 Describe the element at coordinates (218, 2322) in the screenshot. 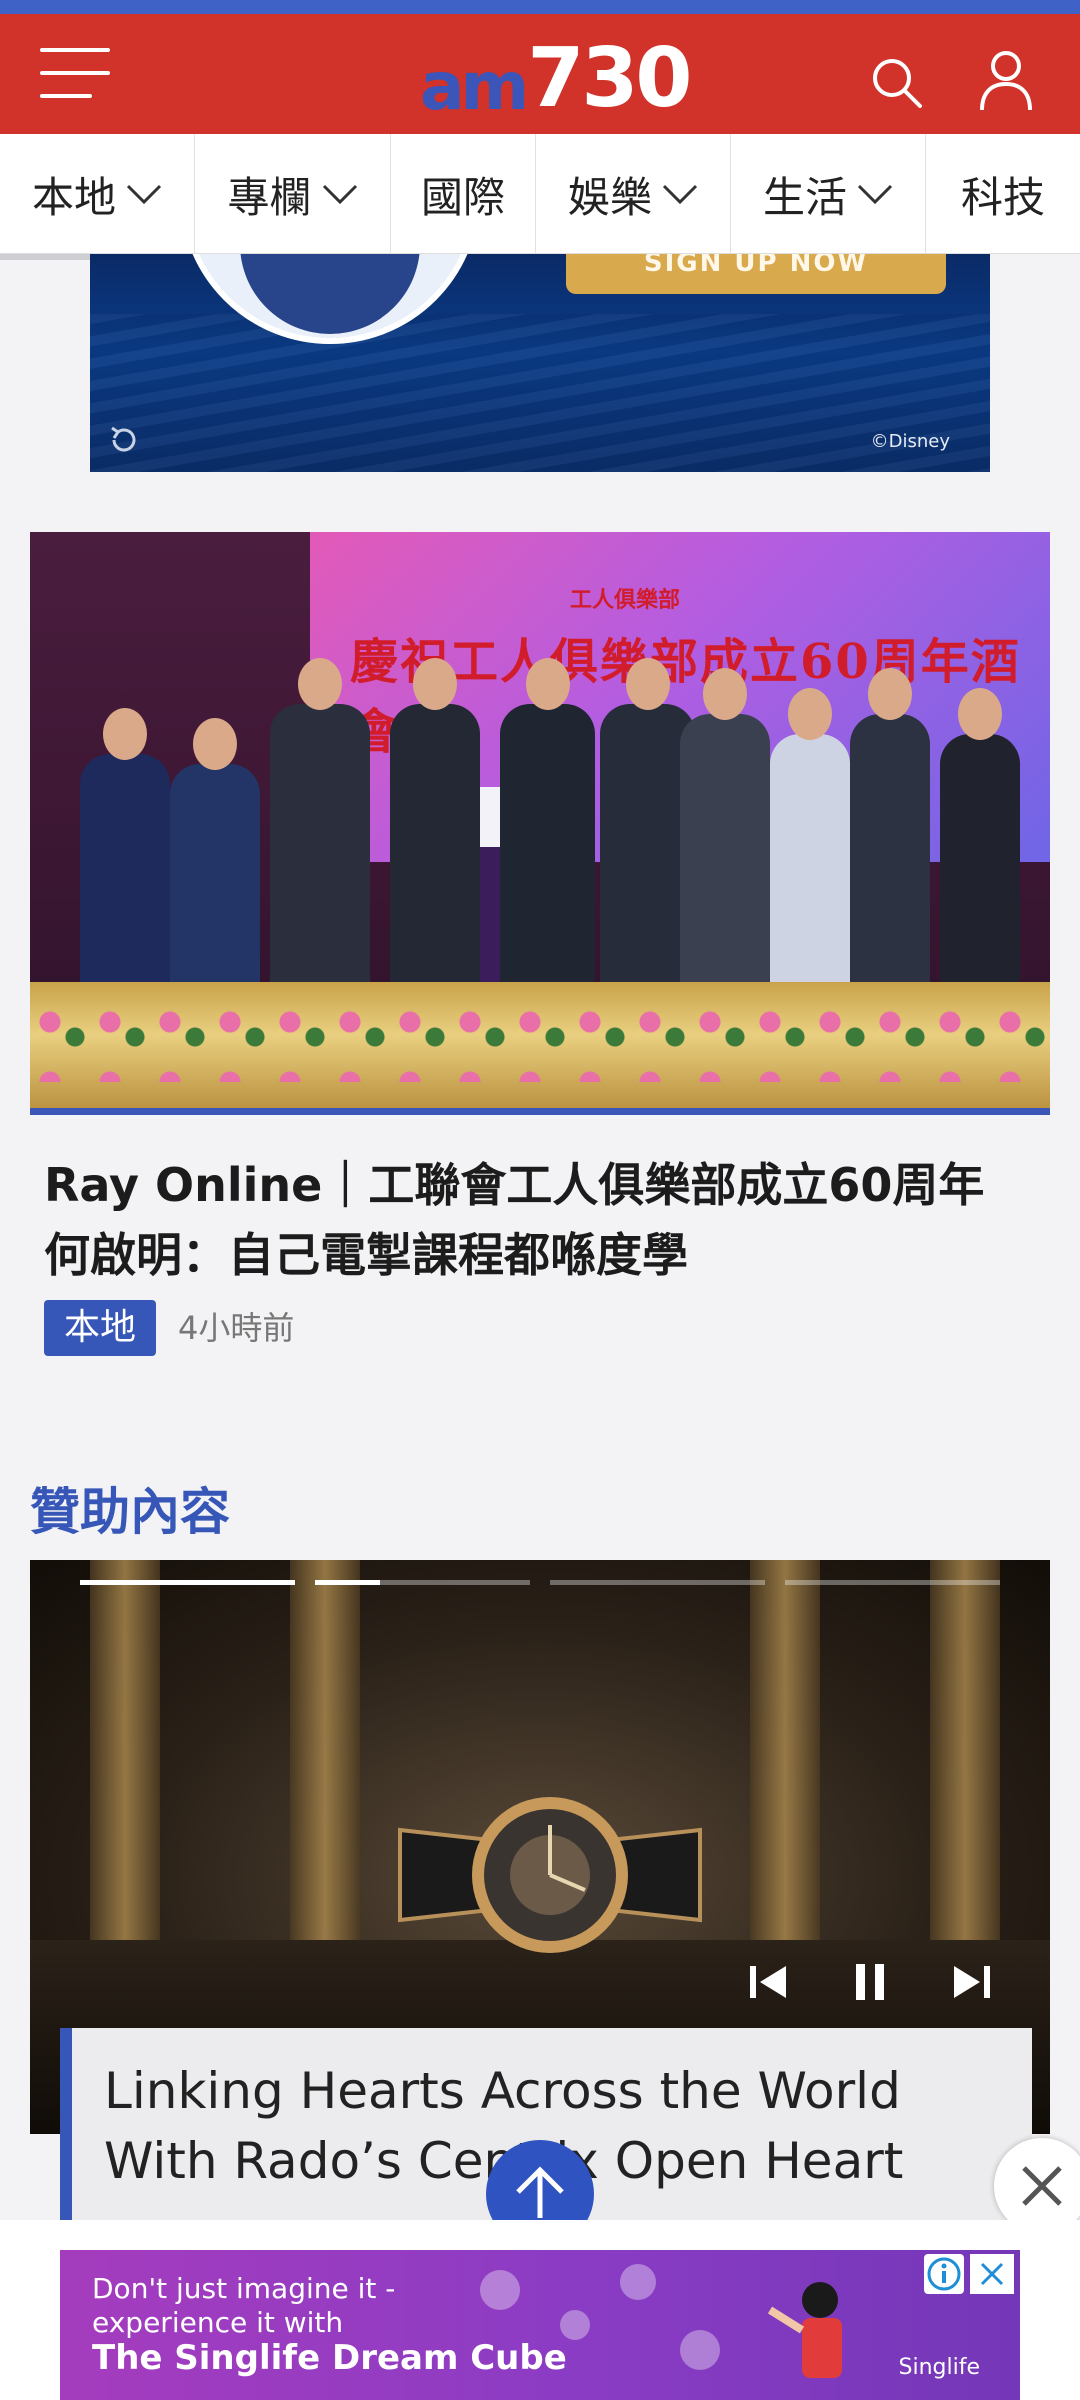

I see `ad-tagline-2: experience it with` at that location.